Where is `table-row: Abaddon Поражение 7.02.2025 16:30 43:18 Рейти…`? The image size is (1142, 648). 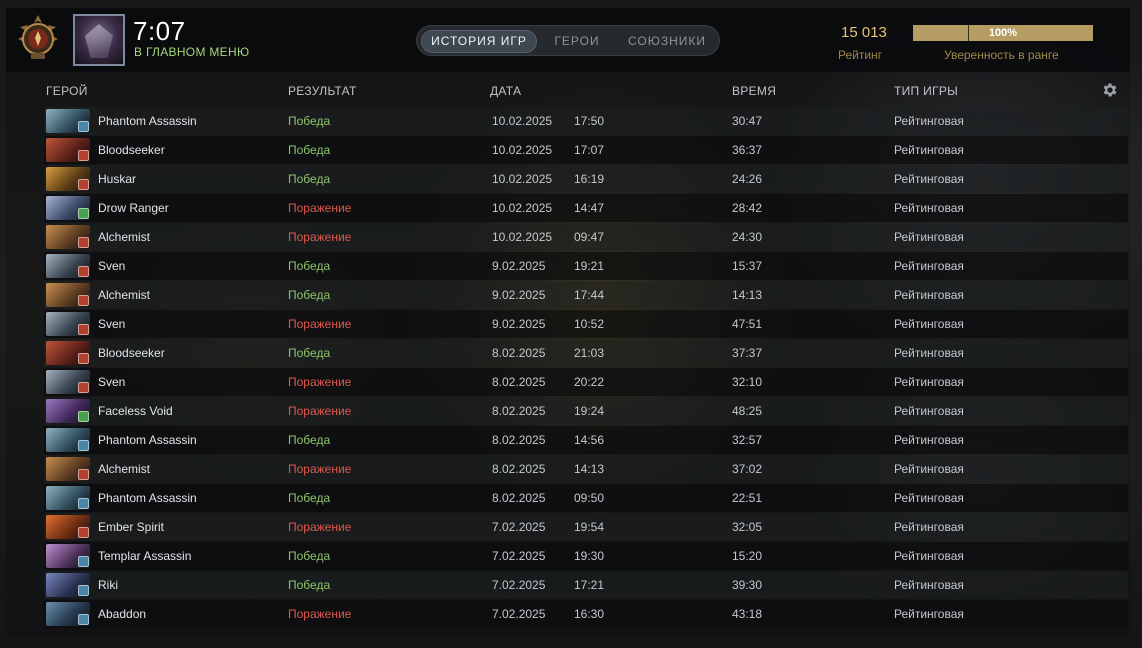 table-row: Abaddon Поражение 7.02.2025 16:30 43:18 Рейти… is located at coordinates (586, 614).